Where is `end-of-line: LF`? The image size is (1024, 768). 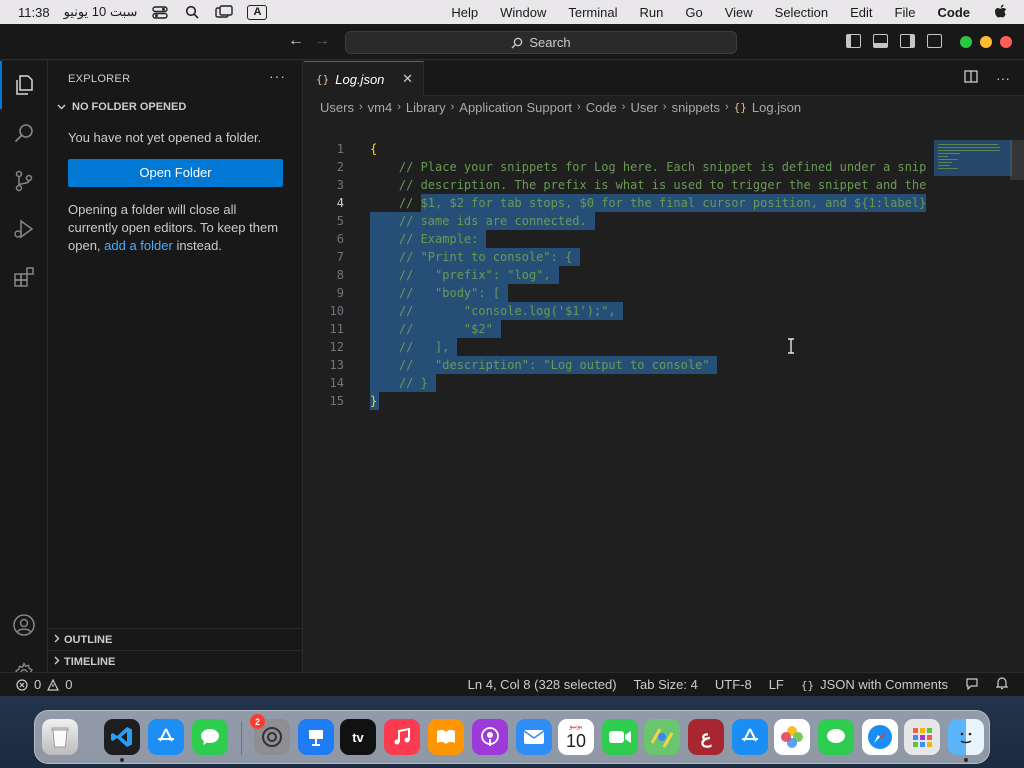 end-of-line: LF is located at coordinates (776, 684).